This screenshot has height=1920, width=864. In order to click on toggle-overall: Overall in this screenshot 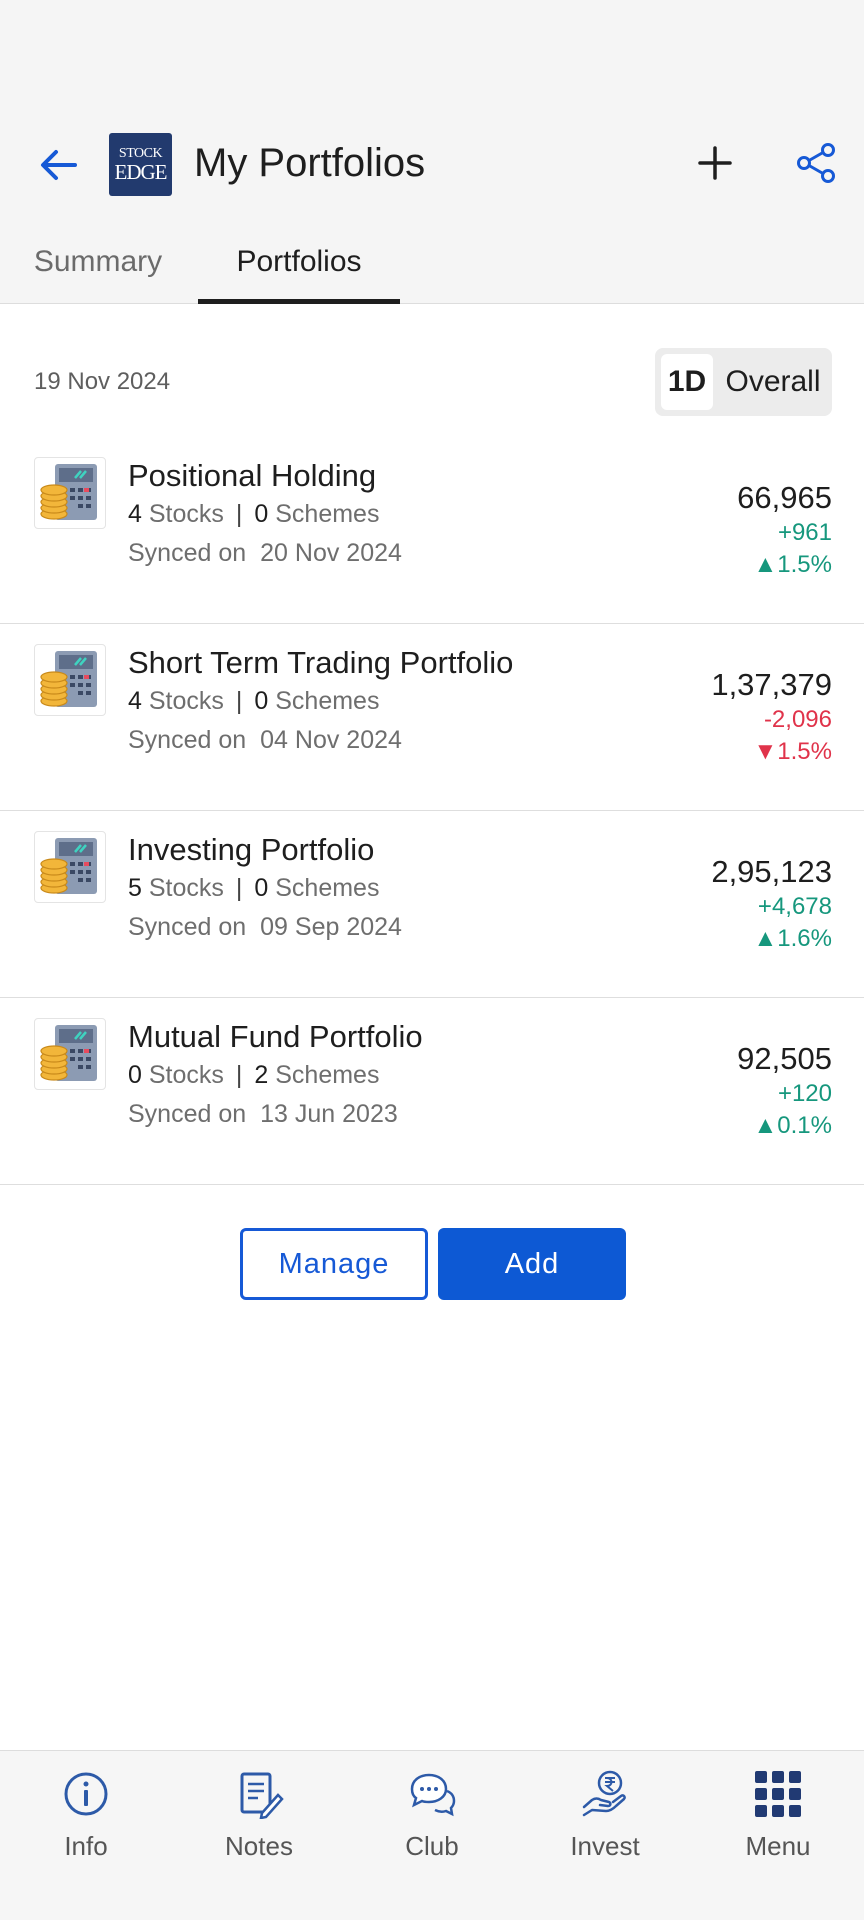, I will do `click(773, 382)`.